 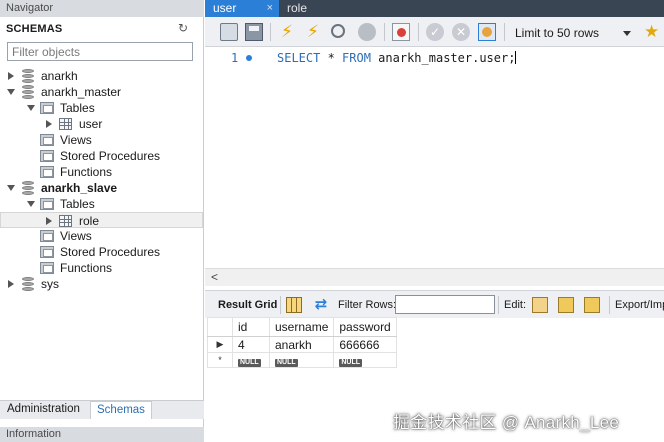 I want to click on stop-icon, so click(x=367, y=32).